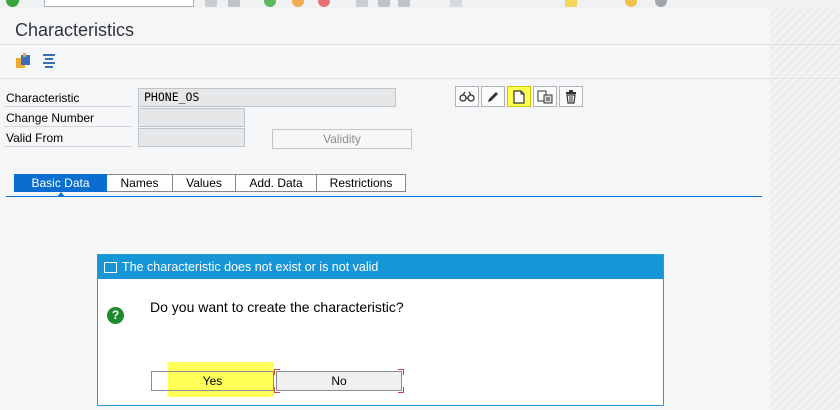 Image resolution: width=840 pixels, height=410 pixels. I want to click on save-icon, so click(234, 3).